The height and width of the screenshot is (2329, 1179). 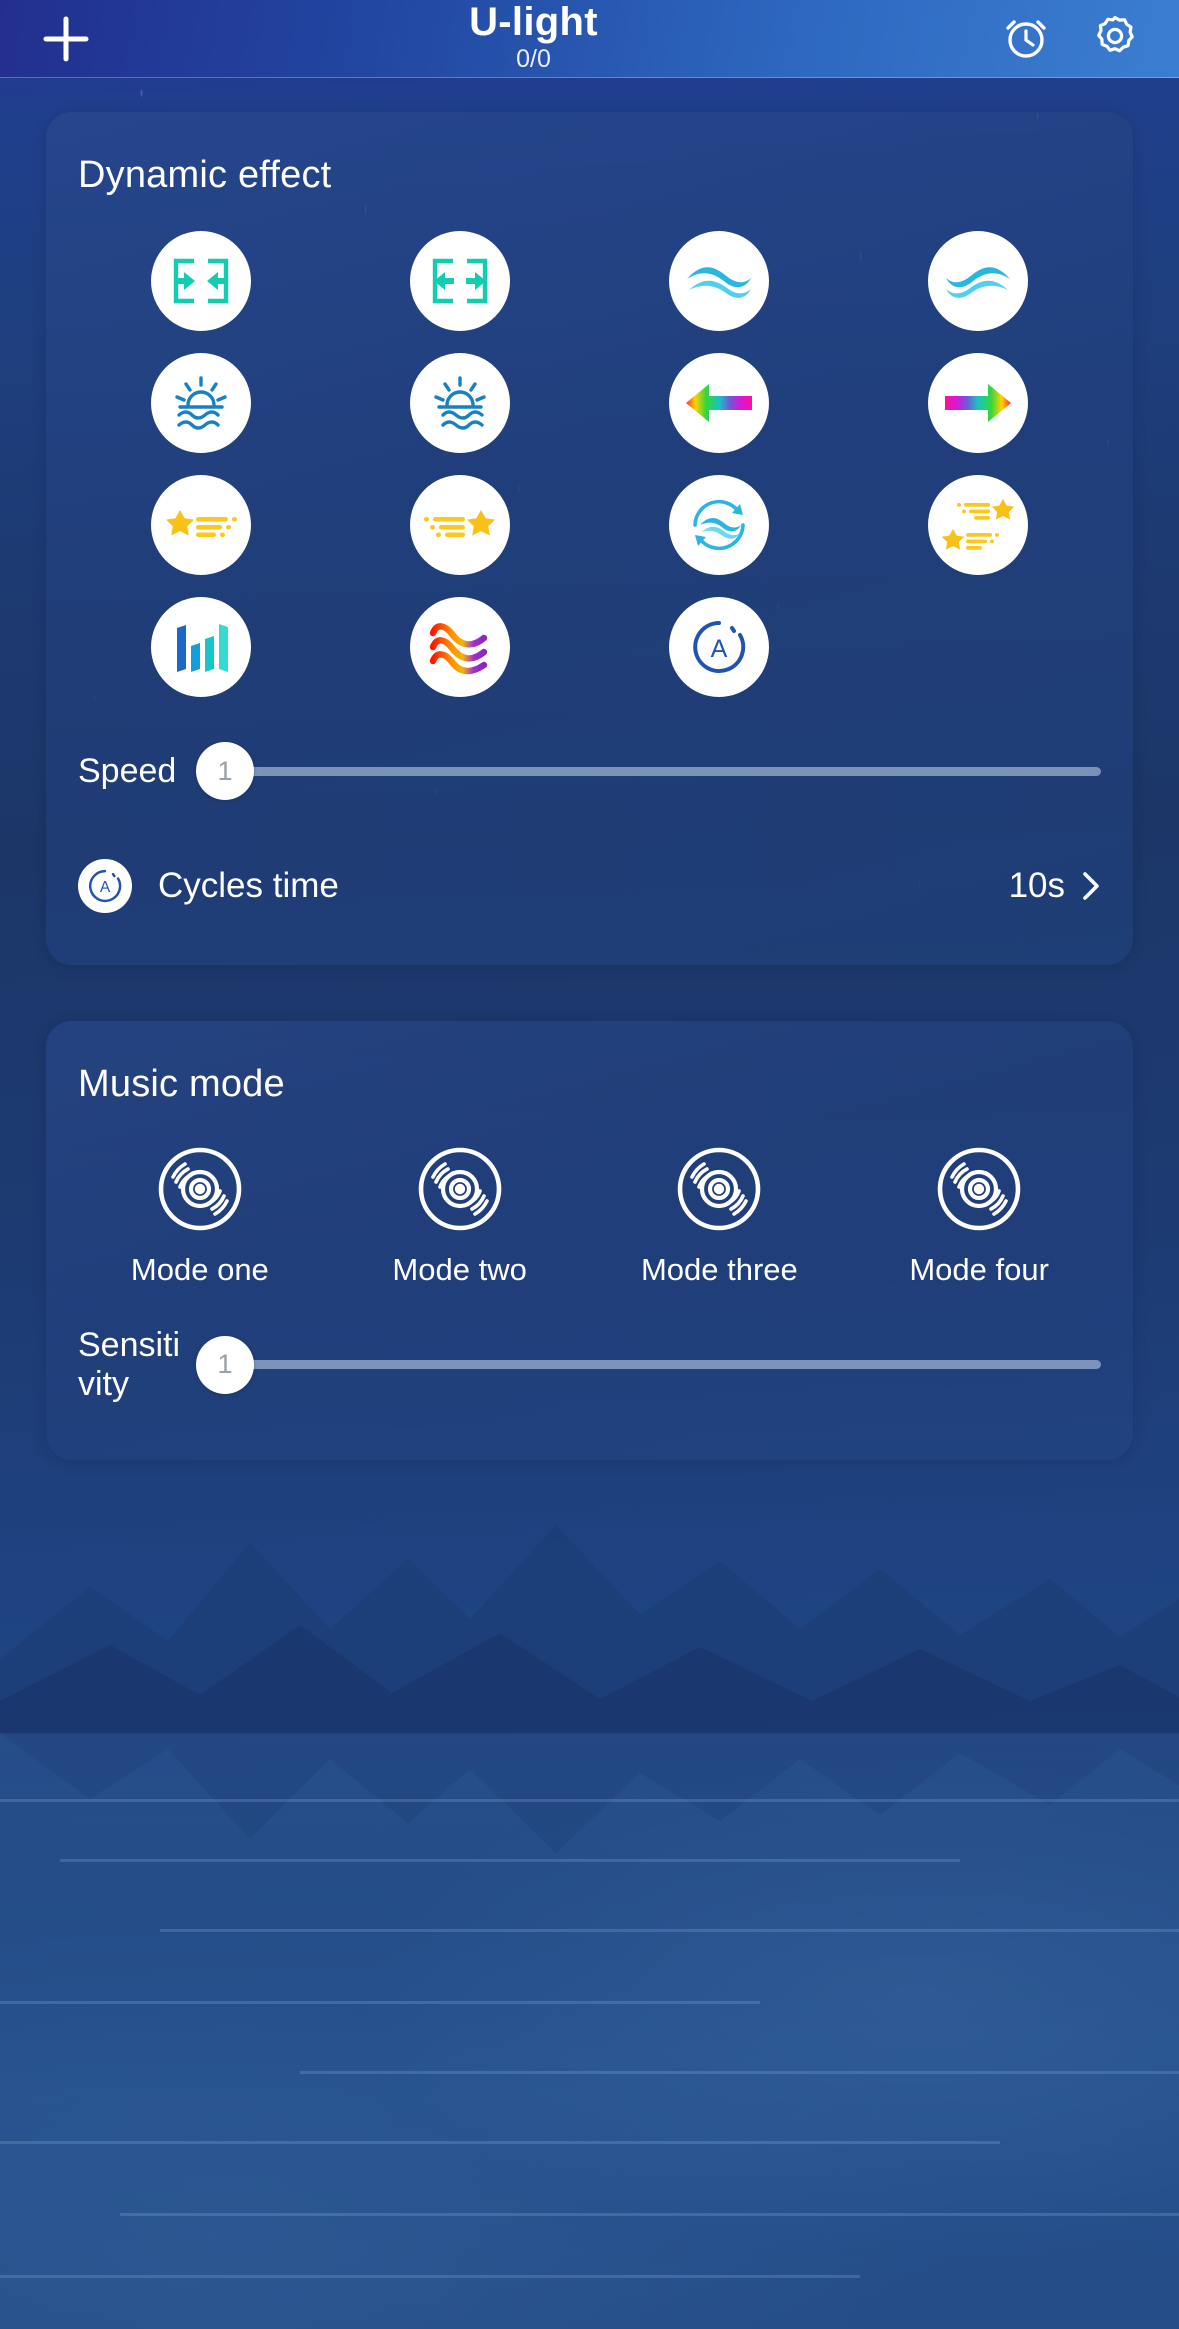 I want to click on shooting-star-left-icon, so click(x=460, y=524).